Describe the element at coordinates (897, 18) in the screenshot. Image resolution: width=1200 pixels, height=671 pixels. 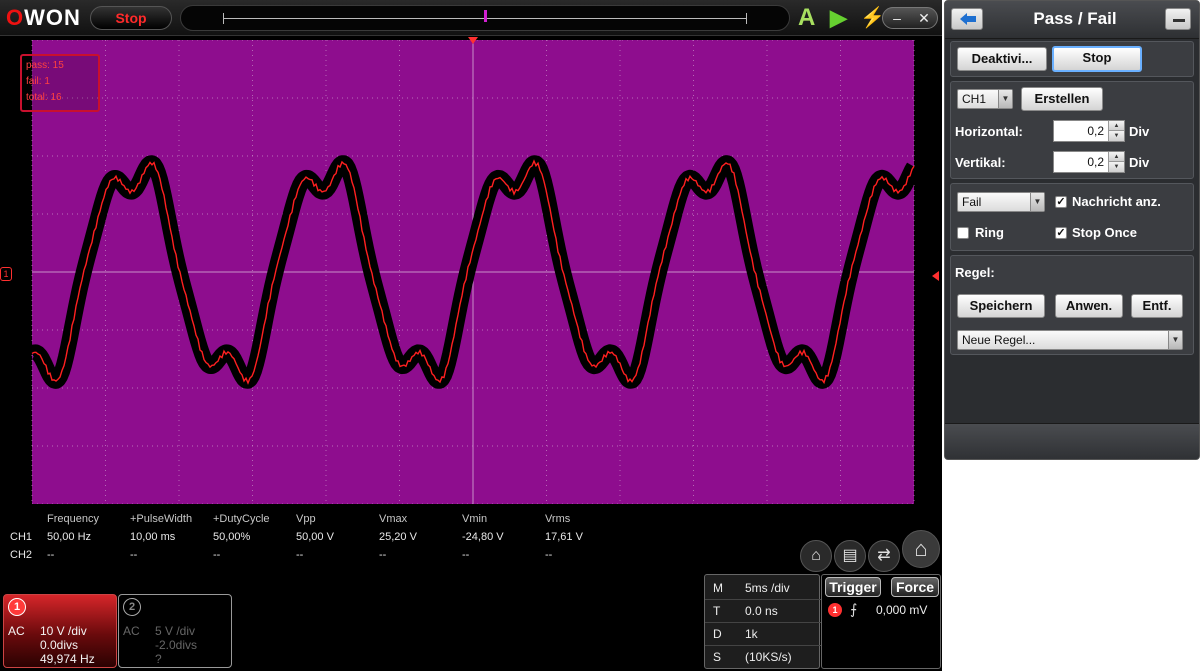
I see `minimize-icon: –` at that location.